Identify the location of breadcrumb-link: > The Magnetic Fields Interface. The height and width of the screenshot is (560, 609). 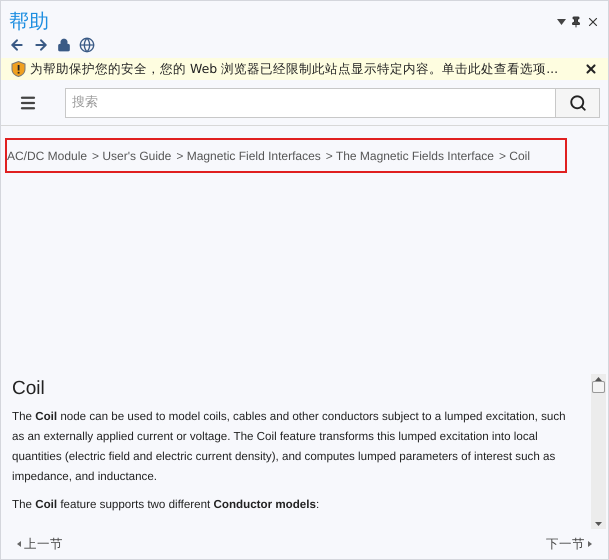
(410, 155).